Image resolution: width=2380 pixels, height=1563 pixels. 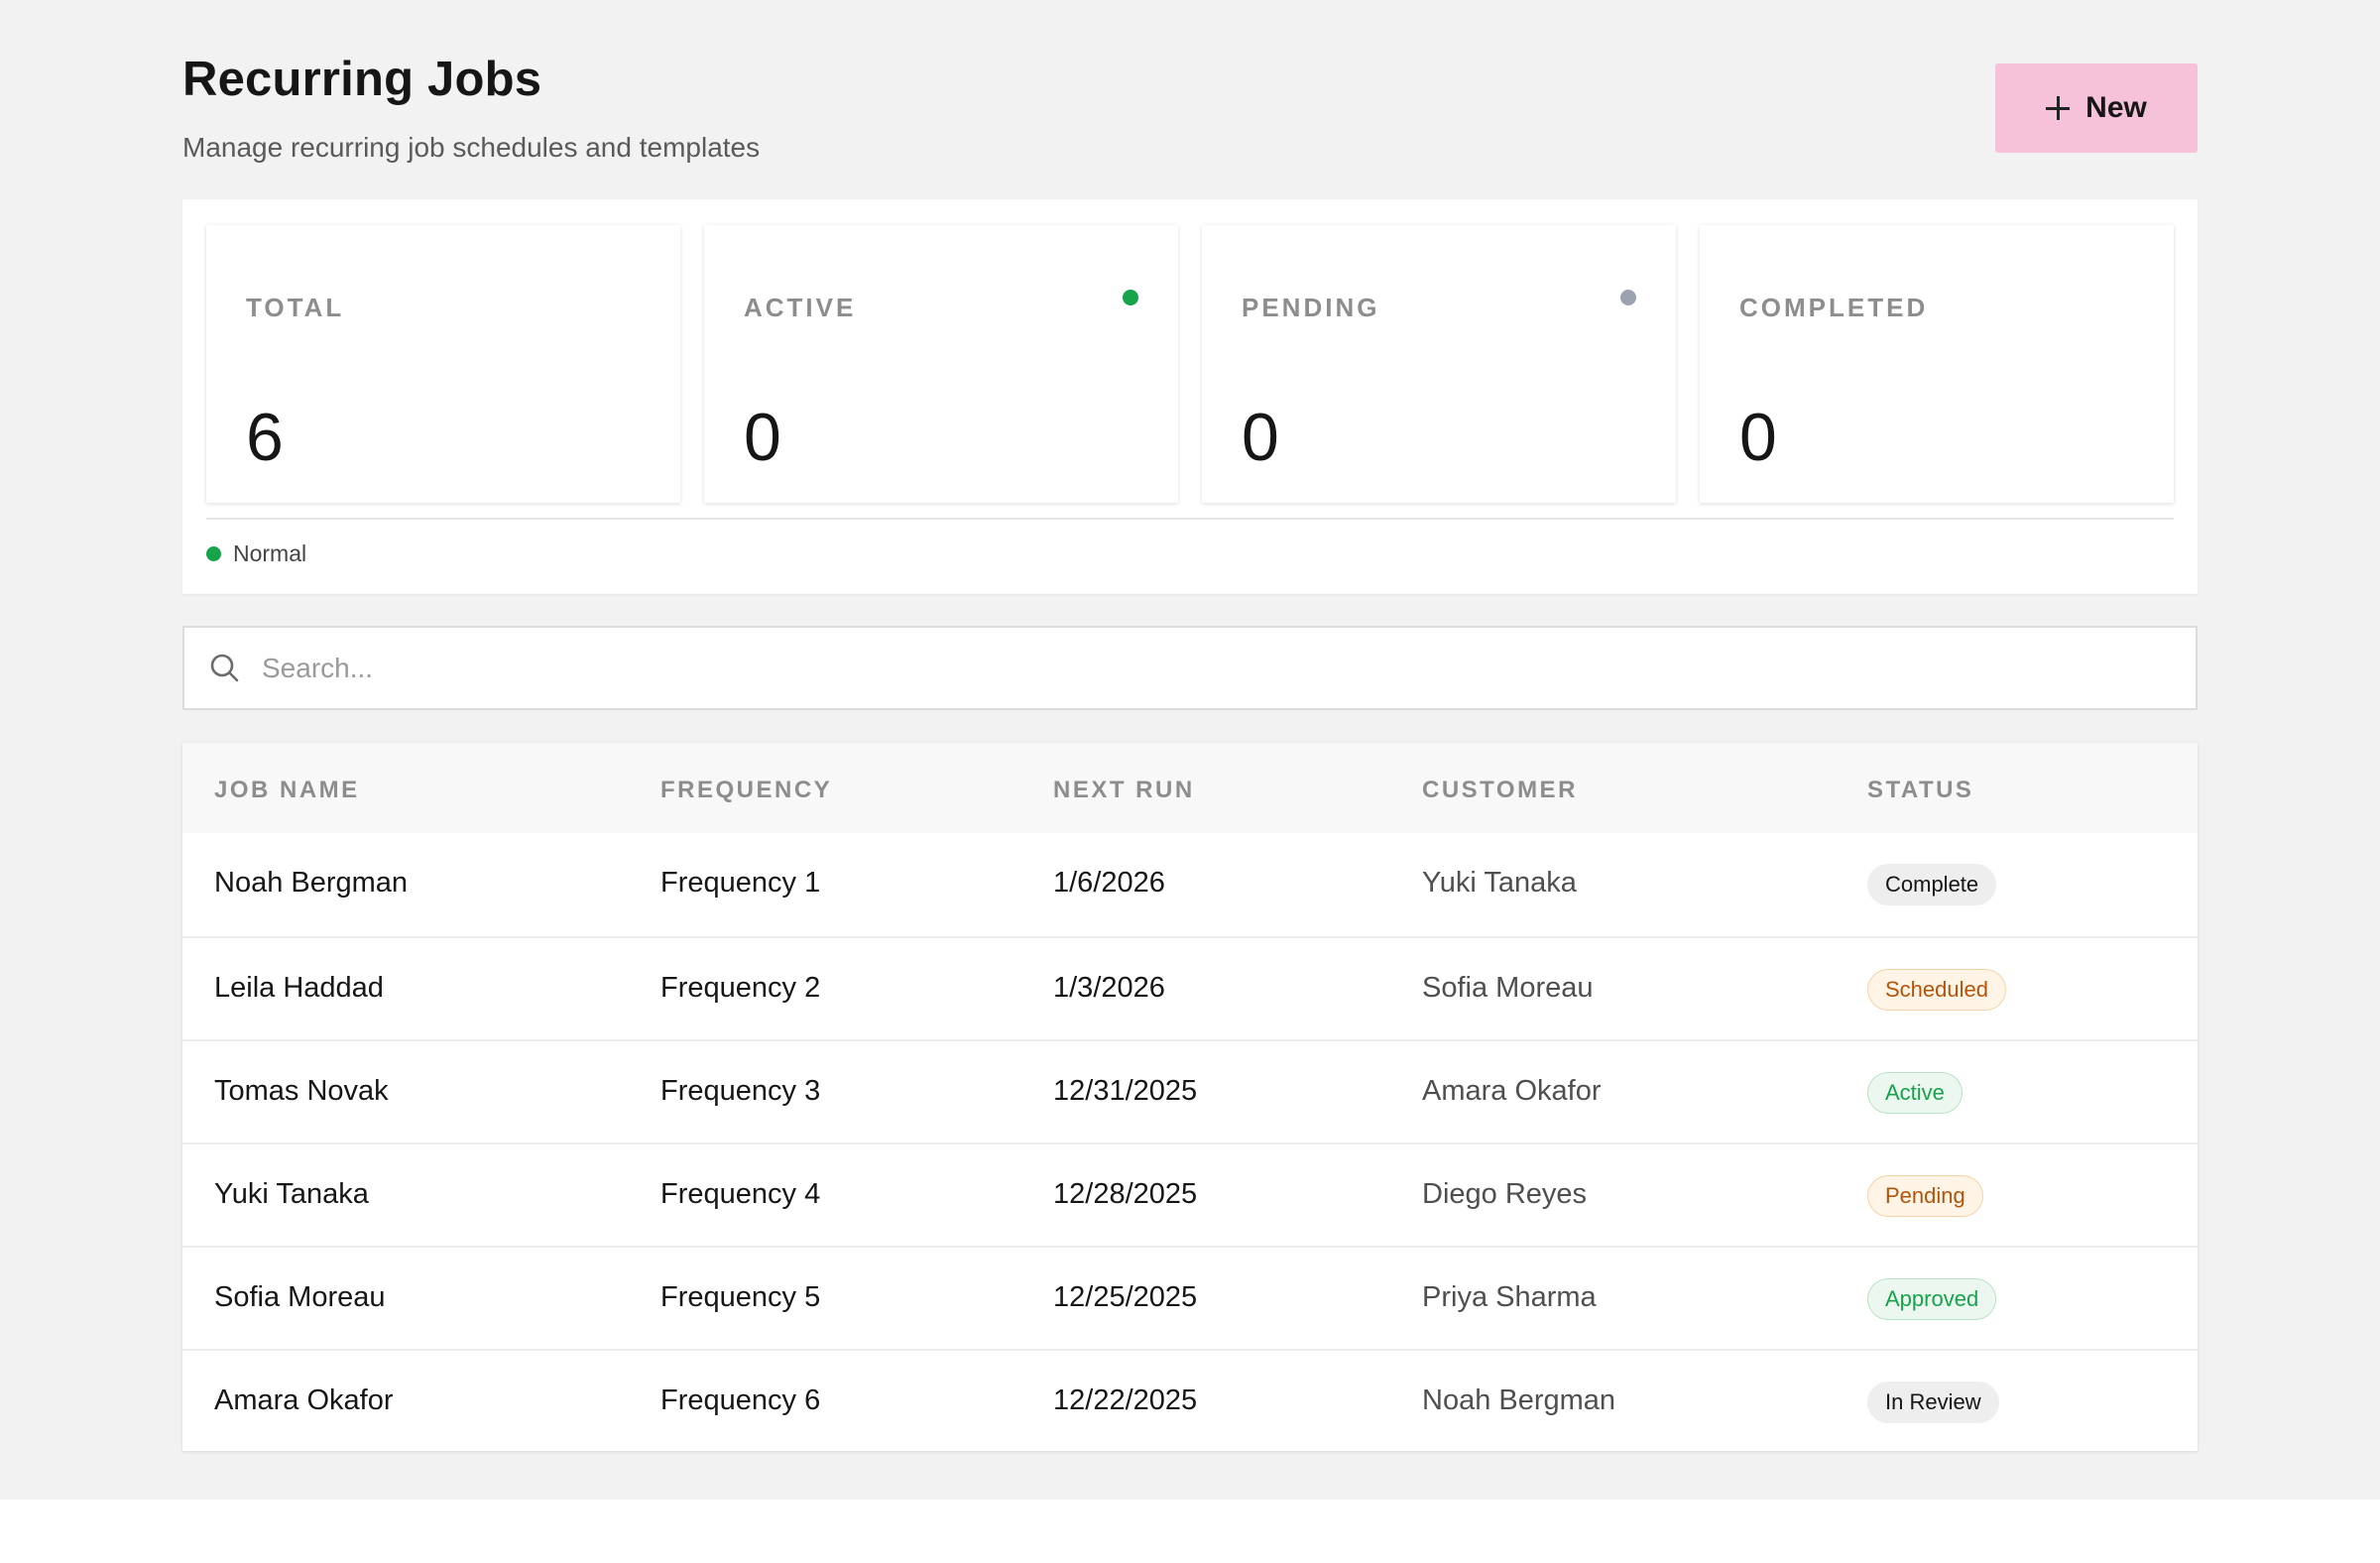 What do you see at coordinates (1920, 790) in the screenshot?
I see `column-header-status: STATUS` at bounding box center [1920, 790].